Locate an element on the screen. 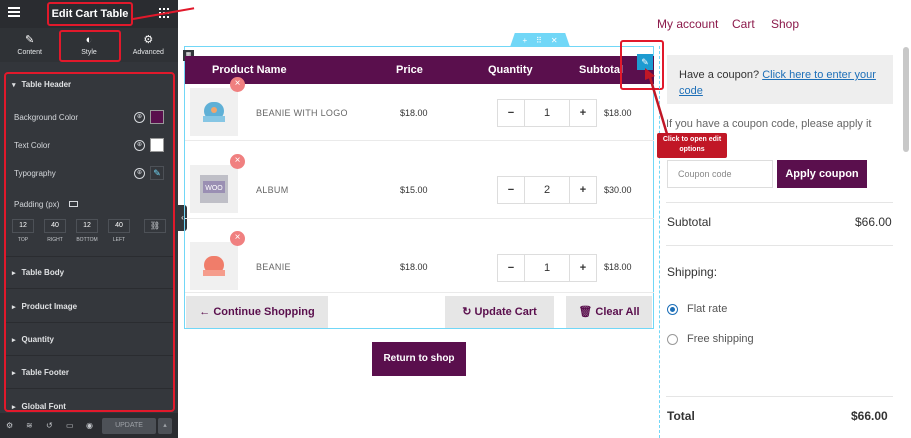  widget-toolbar: + ⠿ ✕ is located at coordinates (540, 40).